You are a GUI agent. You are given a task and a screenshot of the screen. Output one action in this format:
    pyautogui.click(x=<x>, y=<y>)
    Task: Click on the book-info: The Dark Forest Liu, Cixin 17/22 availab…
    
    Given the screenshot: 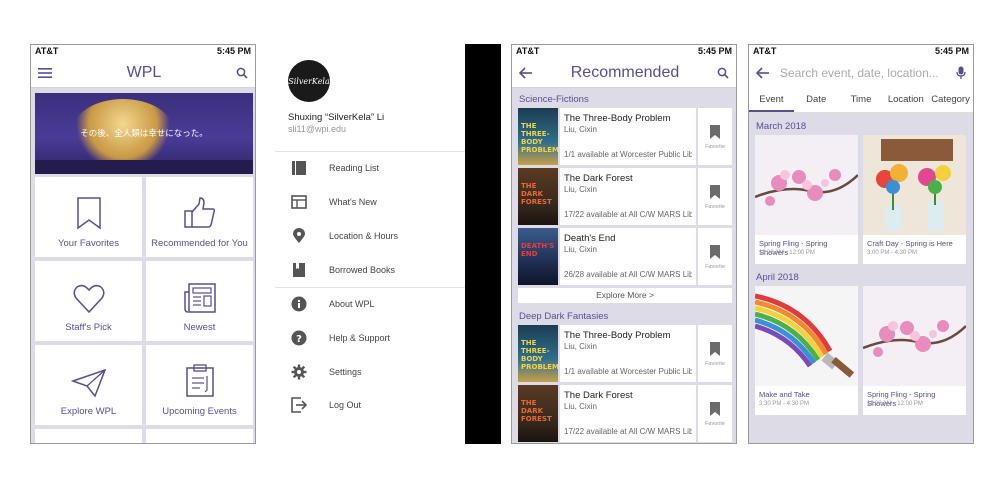 What is the action you would take?
    pyautogui.click(x=628, y=413)
    